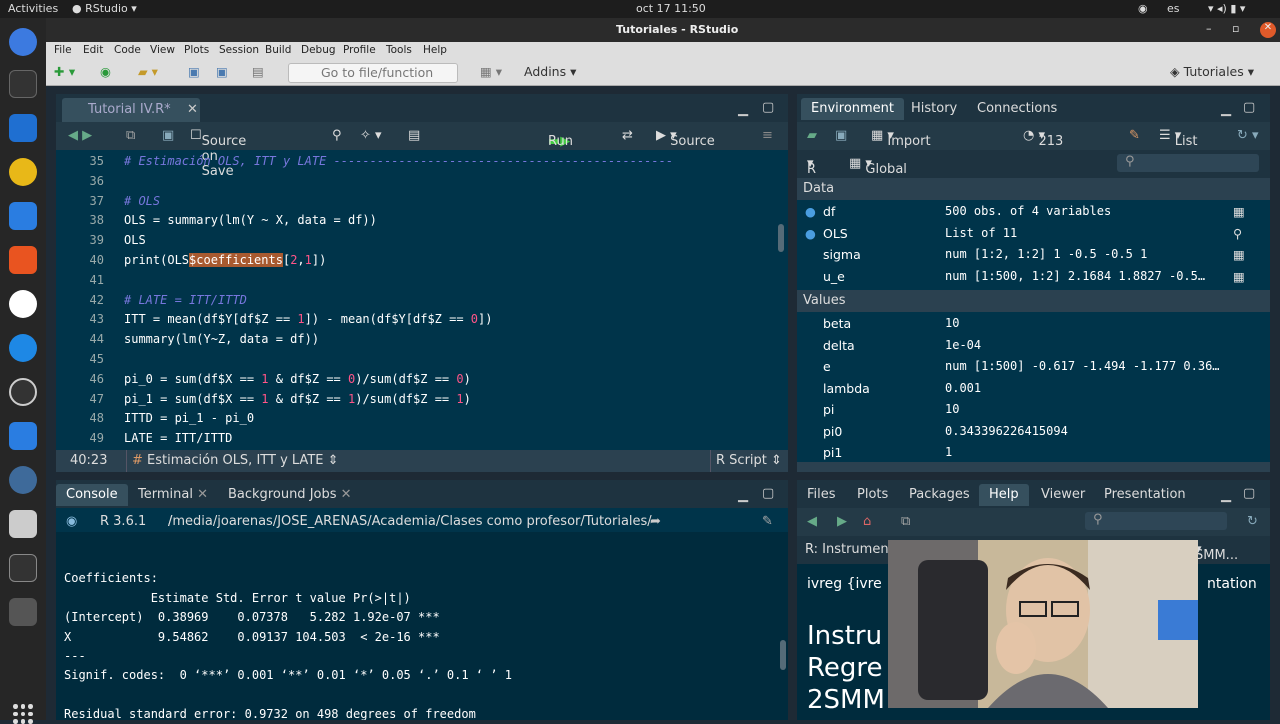 The image size is (1280, 724). What do you see at coordinates (1033, 346) in the screenshot?
I see `value-row: delta 1e-04` at bounding box center [1033, 346].